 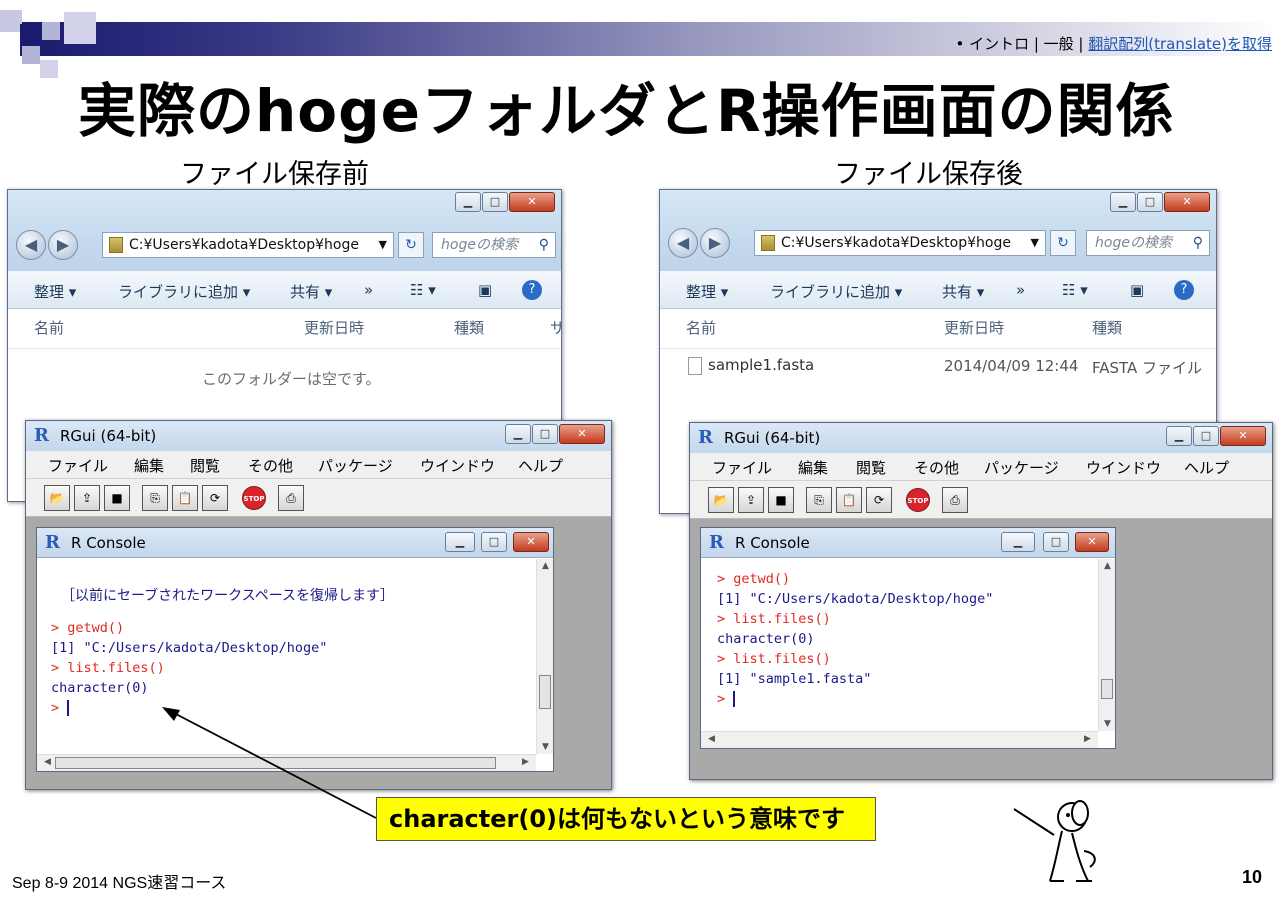 What do you see at coordinates (269, 763) in the screenshot?
I see `callout-arrow` at bounding box center [269, 763].